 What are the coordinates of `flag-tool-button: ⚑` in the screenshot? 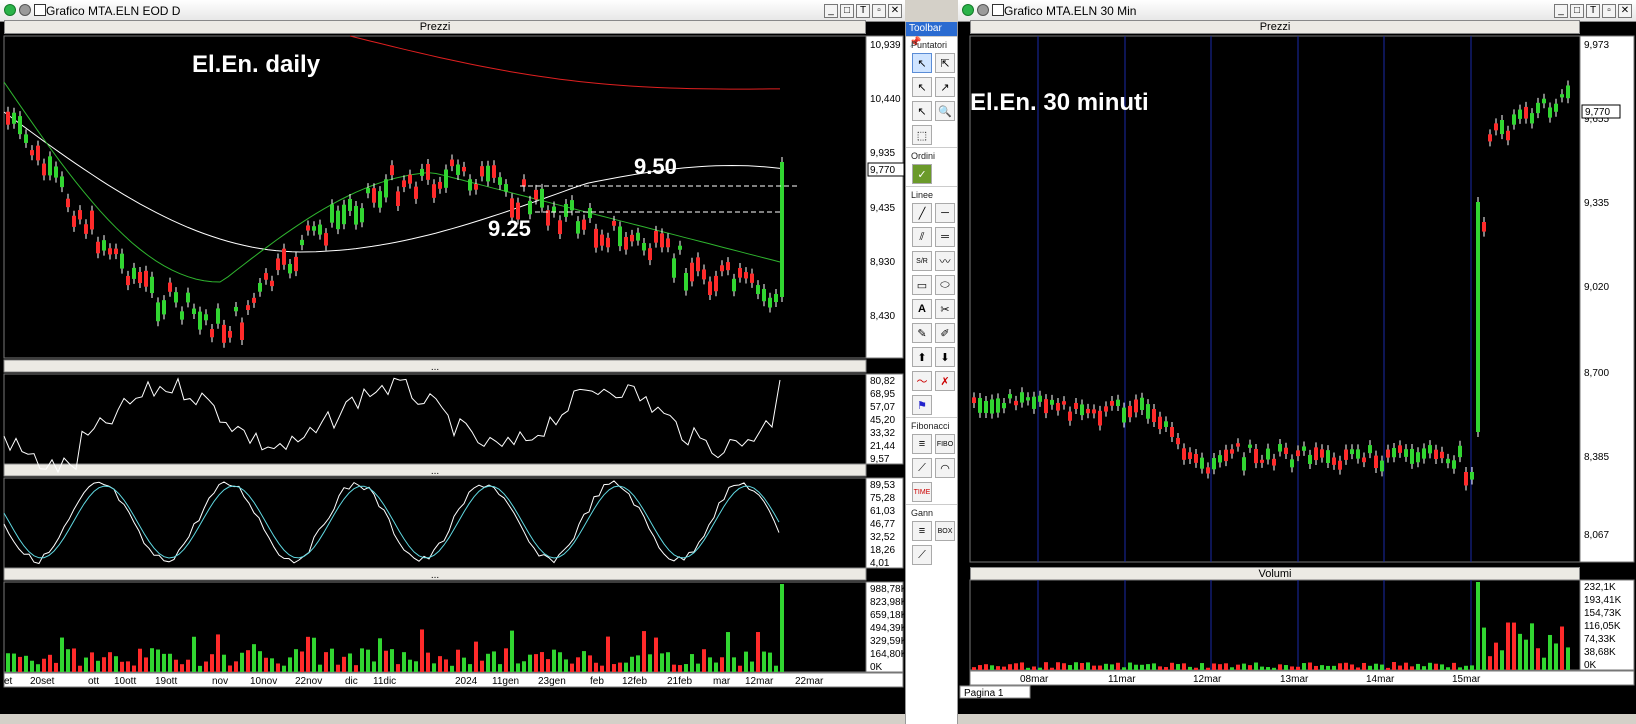 It's located at (922, 405).